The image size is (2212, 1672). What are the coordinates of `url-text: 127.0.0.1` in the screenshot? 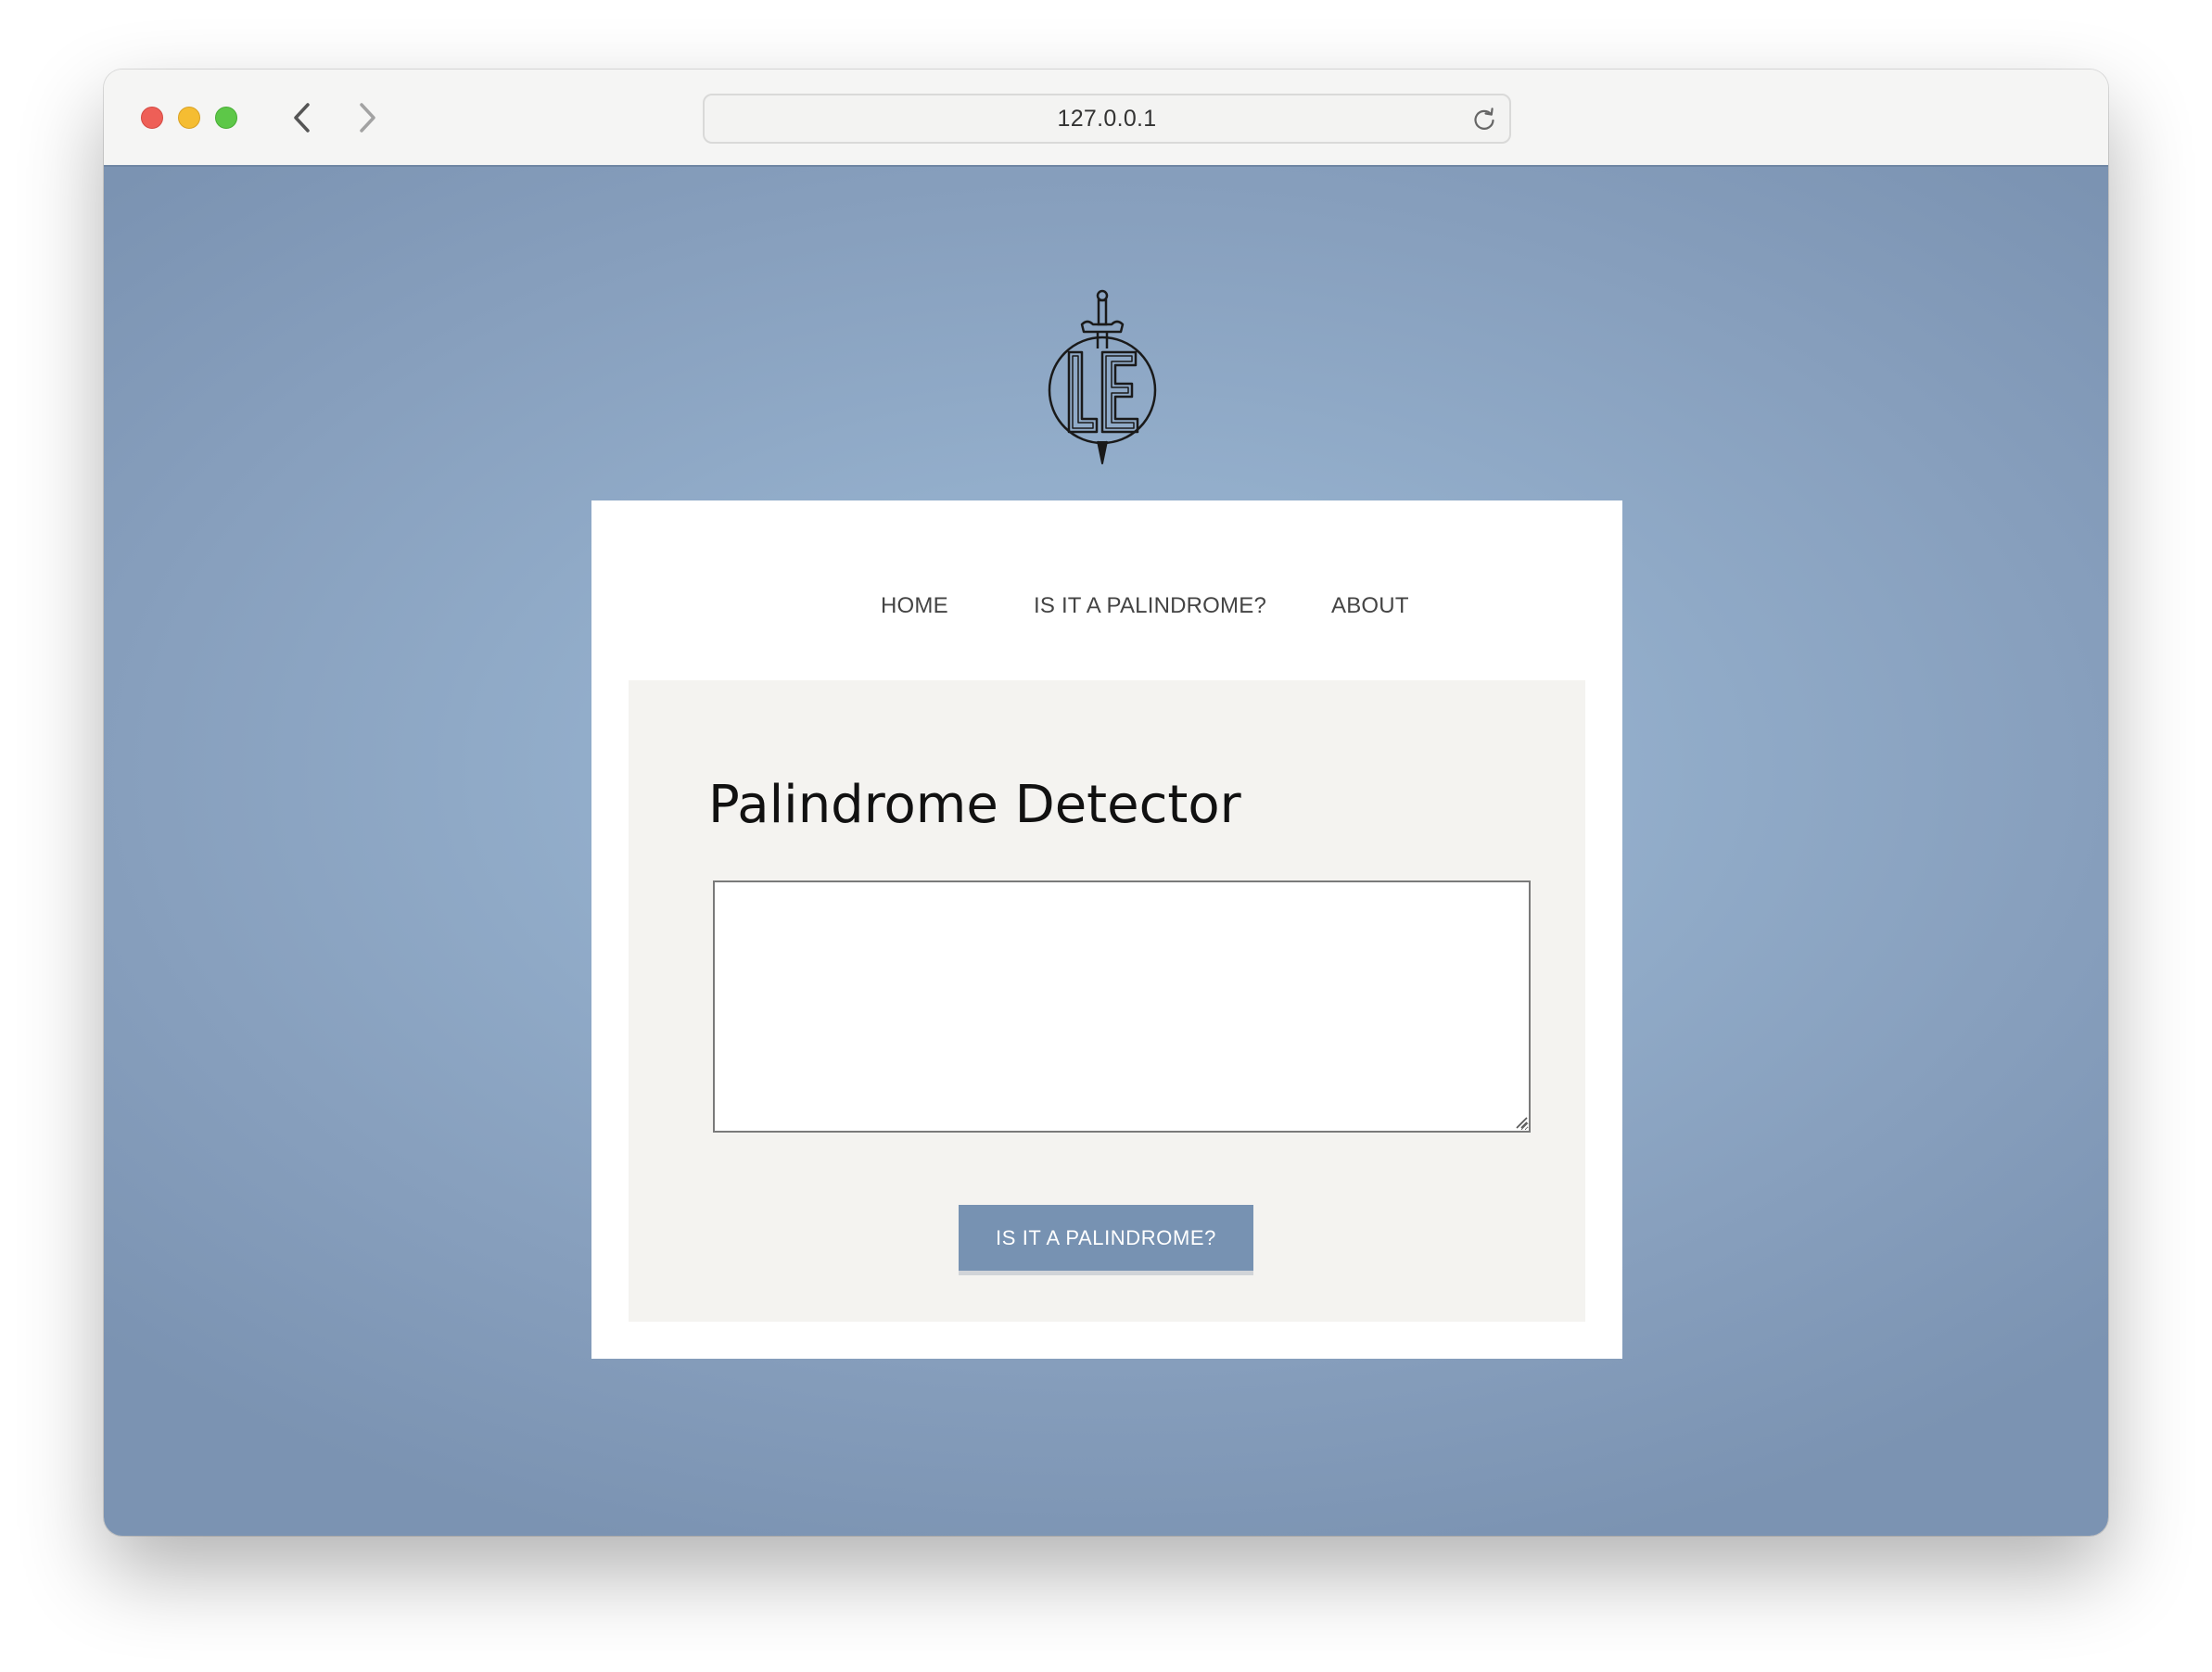 It's located at (1107, 119).